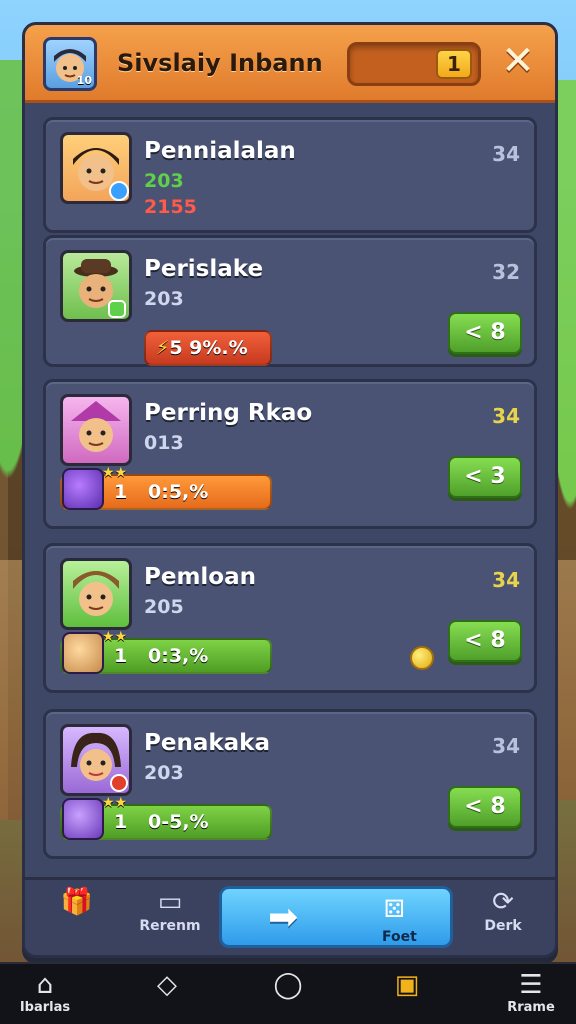 The width and height of the screenshot is (576, 1024). I want to click on player-name: Pemloan, so click(200, 577).